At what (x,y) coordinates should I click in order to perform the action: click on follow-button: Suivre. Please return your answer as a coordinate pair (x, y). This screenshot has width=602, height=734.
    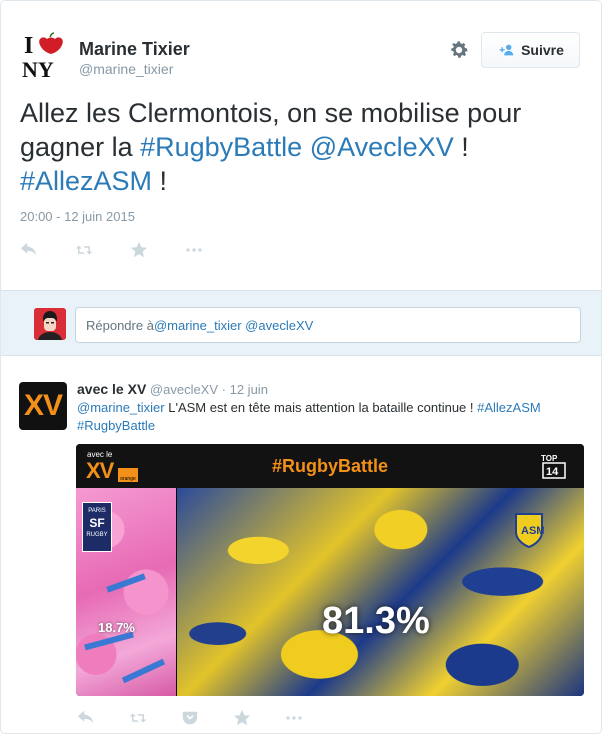
    Looking at the image, I should click on (530, 50).